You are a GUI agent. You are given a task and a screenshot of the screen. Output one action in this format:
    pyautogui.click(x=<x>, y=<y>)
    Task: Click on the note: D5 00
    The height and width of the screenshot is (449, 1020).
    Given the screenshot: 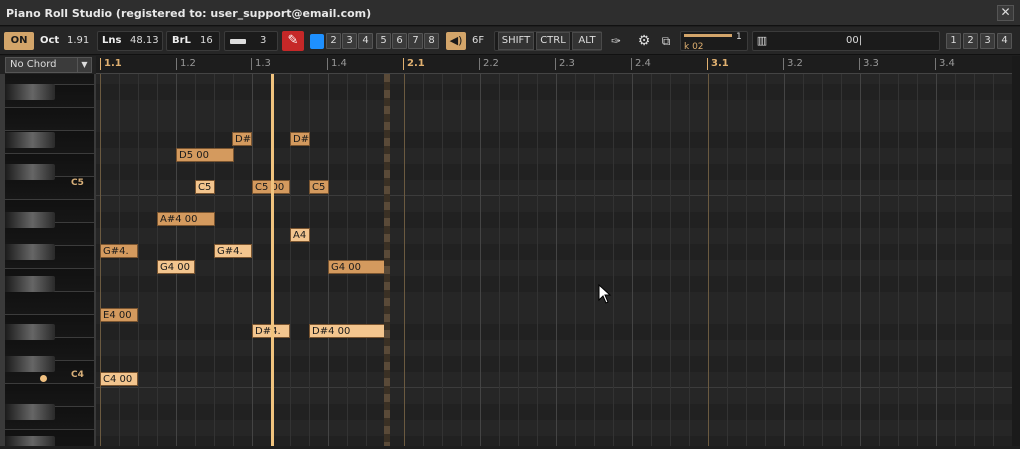 What is the action you would take?
    pyautogui.click(x=205, y=155)
    